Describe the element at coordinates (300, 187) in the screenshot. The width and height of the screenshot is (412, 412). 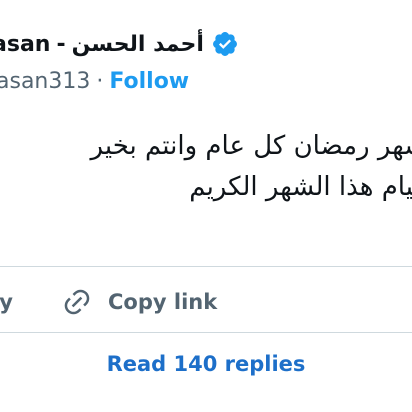
I see `tweet-text-line-2: قيام هذا الشهر الكريم` at that location.